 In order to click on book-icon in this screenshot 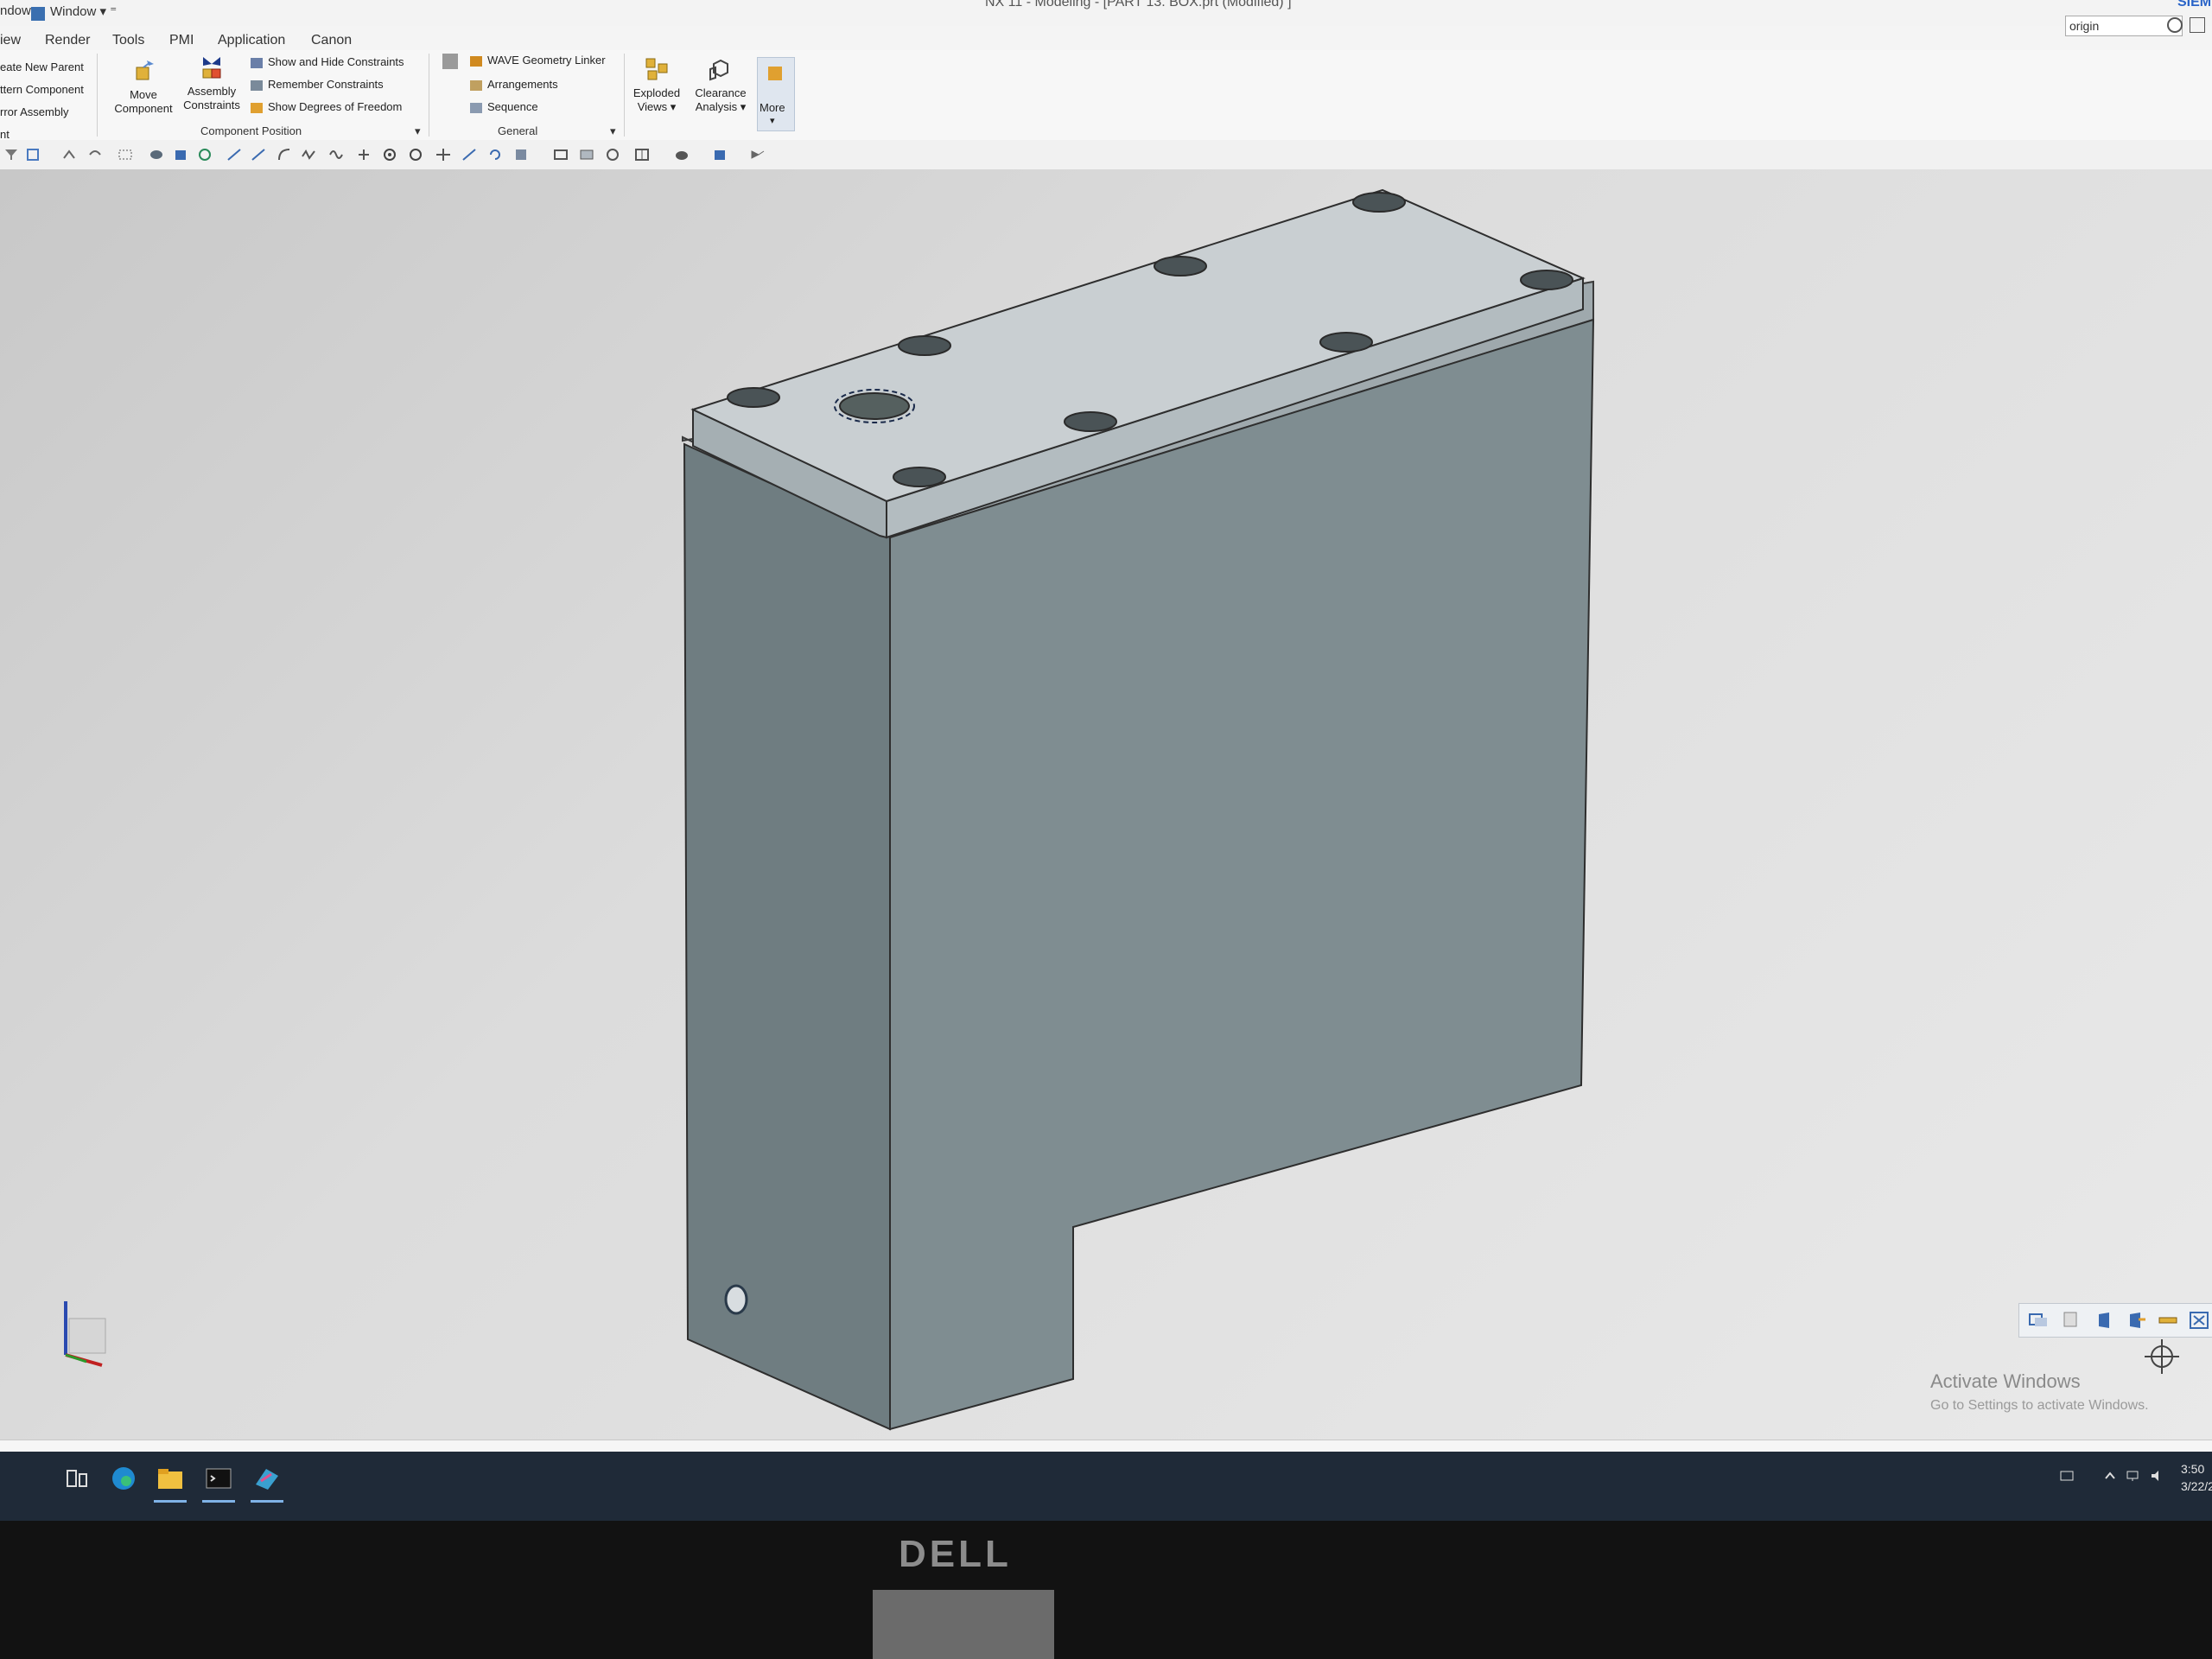, I will do `click(521, 155)`.